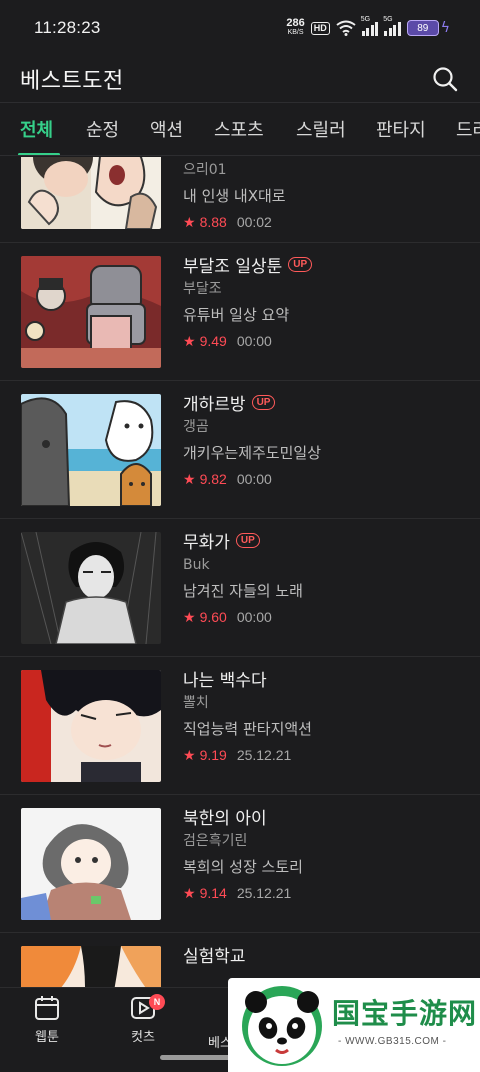  I want to click on webtoon-rating: 9.60, so click(213, 617).